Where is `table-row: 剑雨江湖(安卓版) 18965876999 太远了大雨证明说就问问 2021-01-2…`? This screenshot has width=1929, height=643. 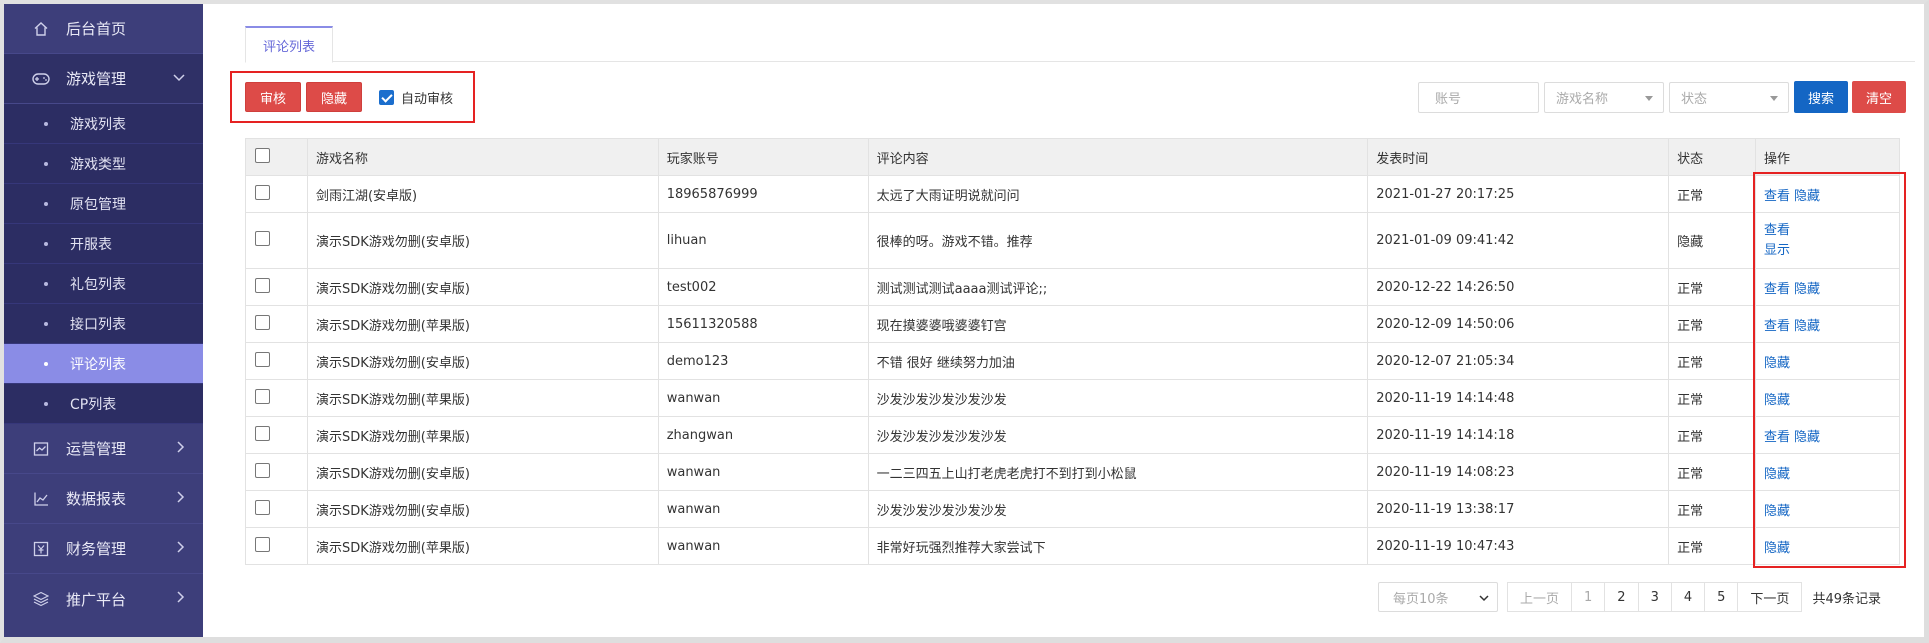
table-row: 剑雨江湖(安卓版) 18965876999 太远了大雨证明说就问问 2021-01-2… is located at coordinates (1072, 194).